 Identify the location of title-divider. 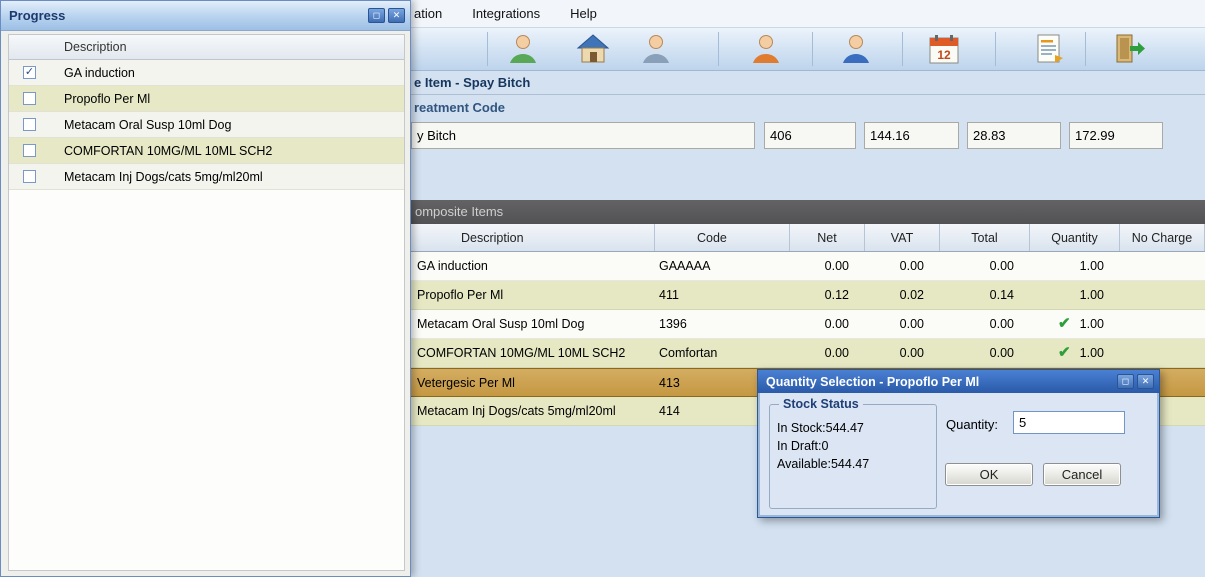
(808, 94).